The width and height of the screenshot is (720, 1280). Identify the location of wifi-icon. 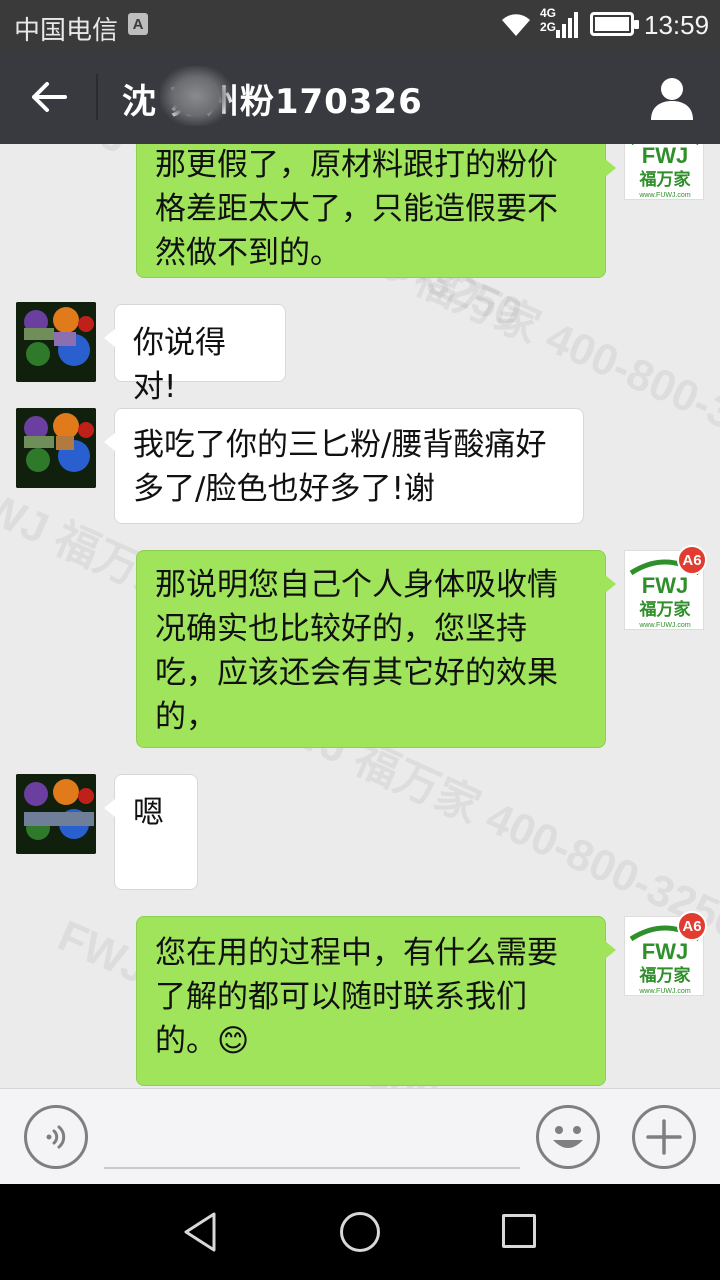
(516, 25).